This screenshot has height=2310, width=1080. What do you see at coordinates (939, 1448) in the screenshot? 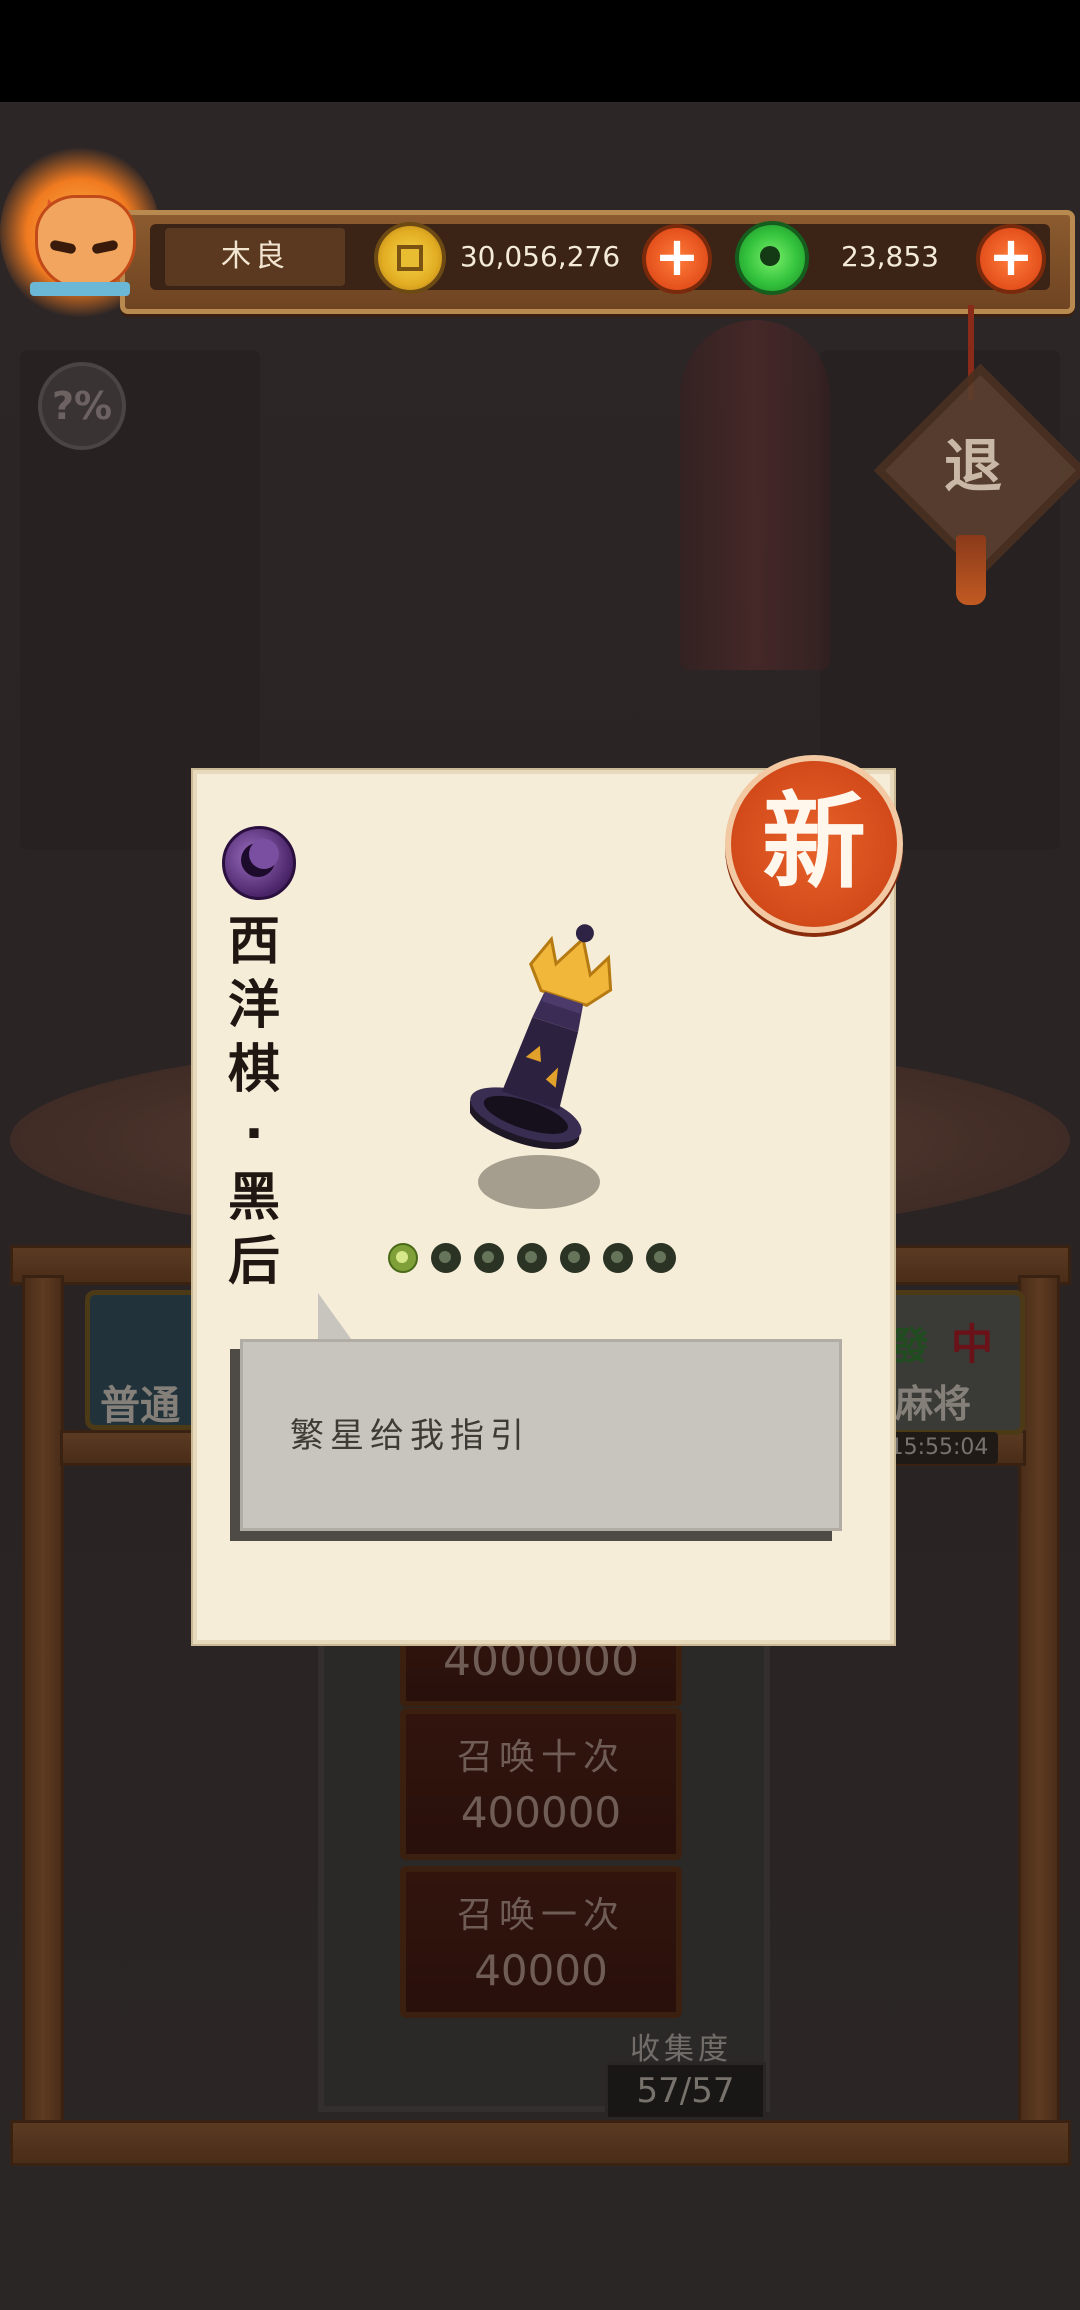
I see `event-timer: 15:55:04` at bounding box center [939, 1448].